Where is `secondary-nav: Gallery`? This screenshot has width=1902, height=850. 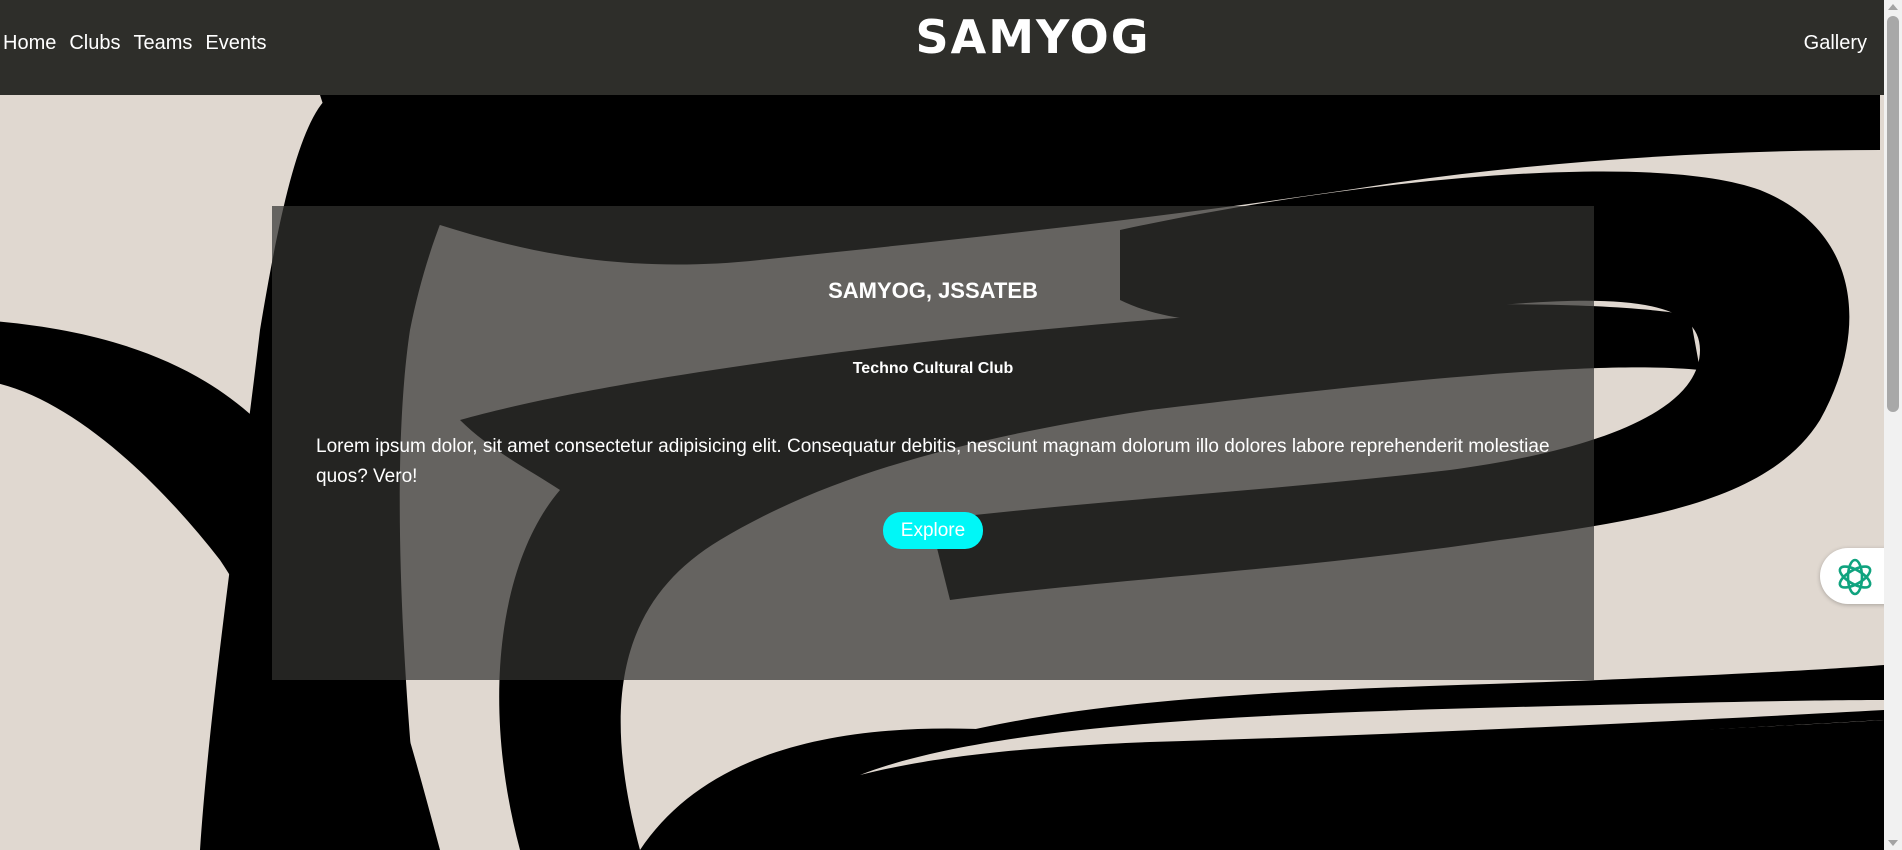 secondary-nav: Gallery is located at coordinates (1835, 43).